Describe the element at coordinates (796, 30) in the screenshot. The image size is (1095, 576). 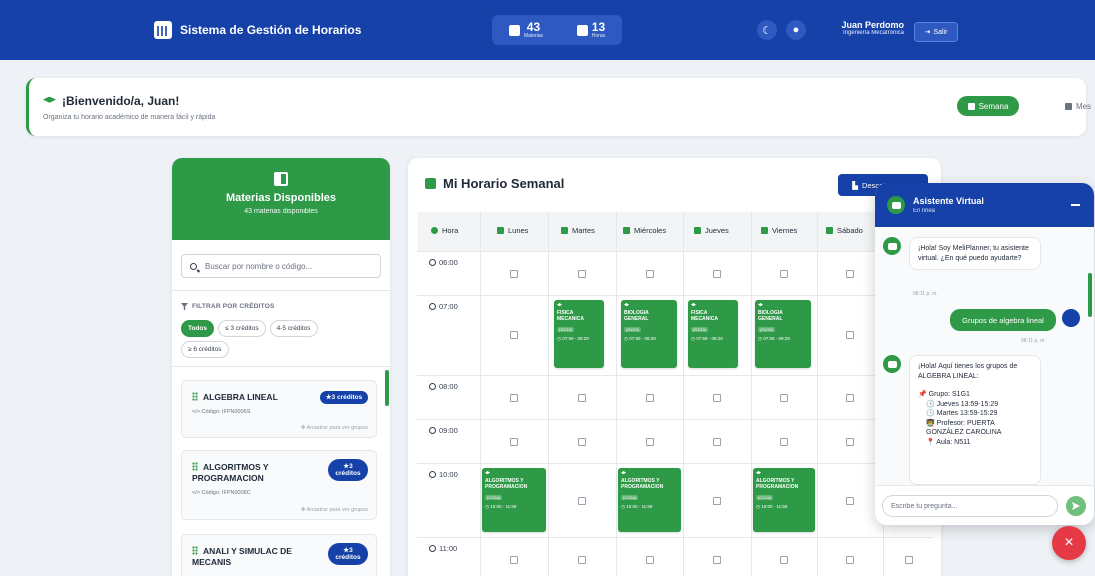
I see `avatar: ●` at that location.